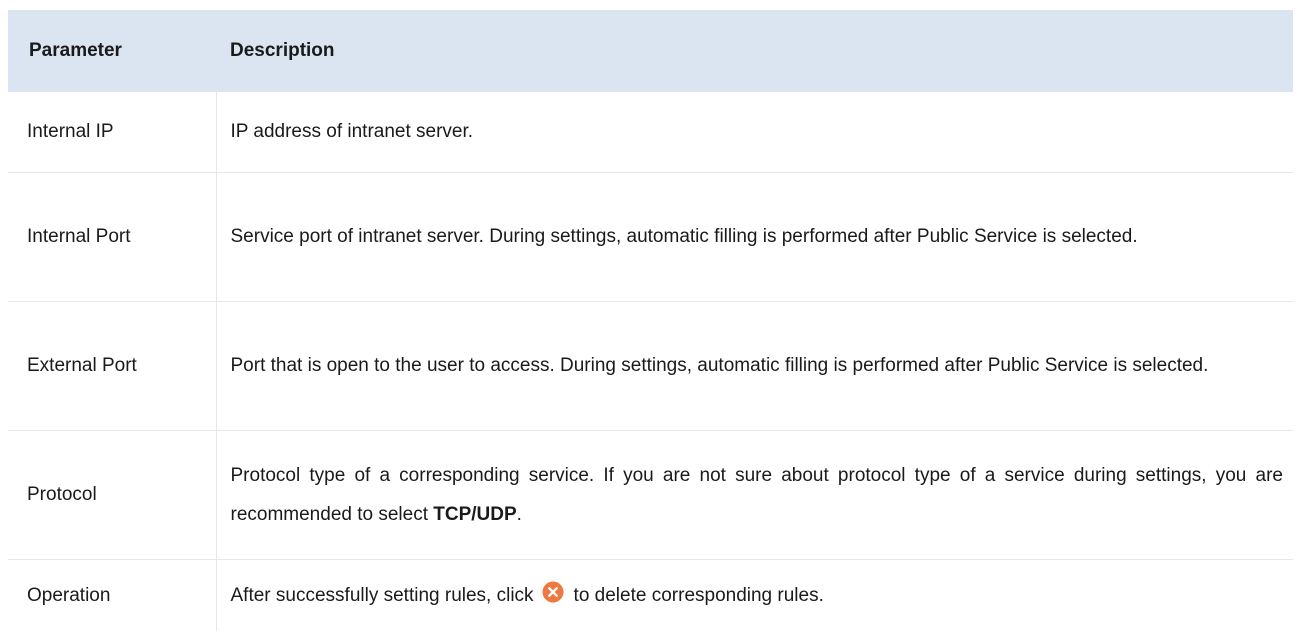 Image resolution: width=1301 pixels, height=637 pixels. What do you see at coordinates (112, 132) in the screenshot?
I see `param-name: Internal IP` at bounding box center [112, 132].